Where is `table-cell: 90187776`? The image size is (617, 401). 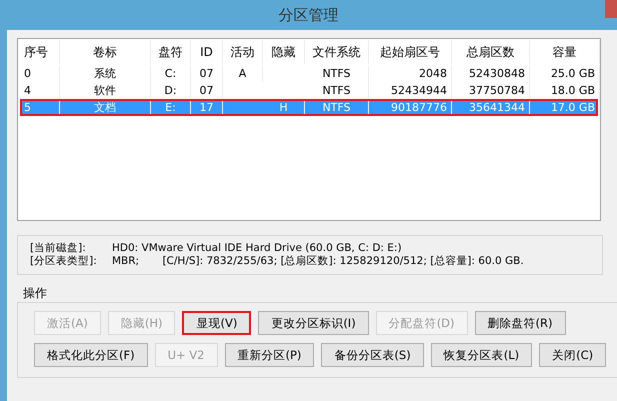
table-cell: 90187776 is located at coordinates (410, 107).